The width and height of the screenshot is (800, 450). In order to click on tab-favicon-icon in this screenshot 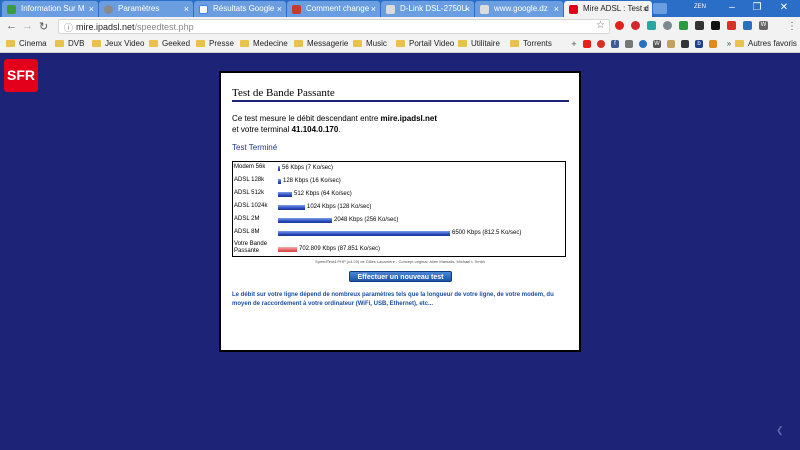, I will do `click(11, 9)`.